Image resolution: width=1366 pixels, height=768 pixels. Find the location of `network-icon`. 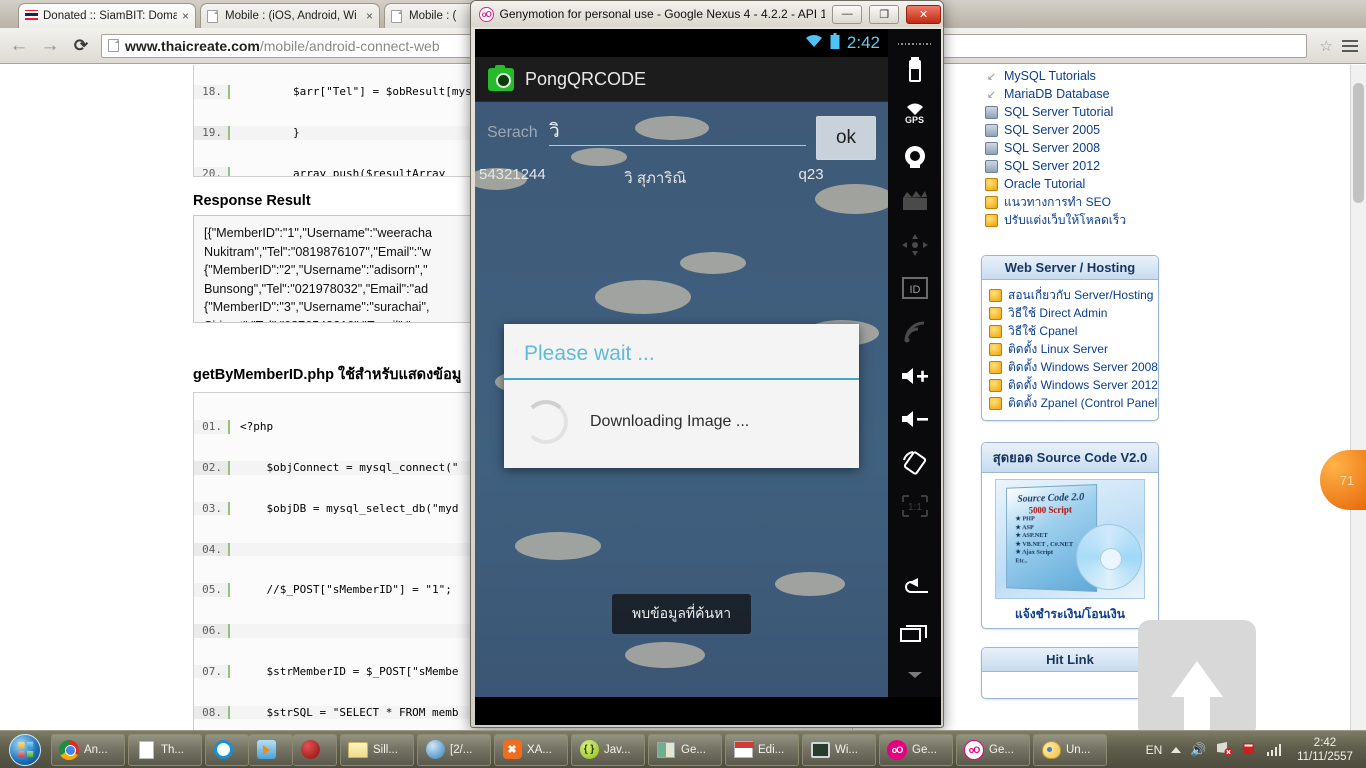

network-icon is located at coordinates (1224, 750).